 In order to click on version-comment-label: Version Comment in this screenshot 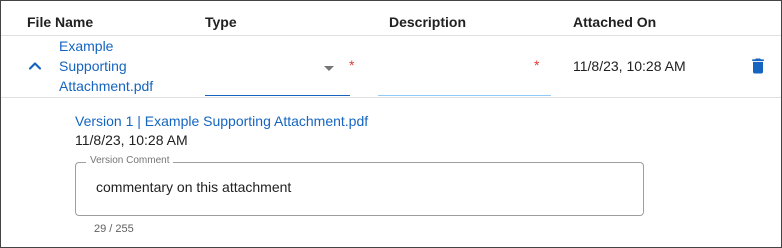, I will do `click(130, 160)`.